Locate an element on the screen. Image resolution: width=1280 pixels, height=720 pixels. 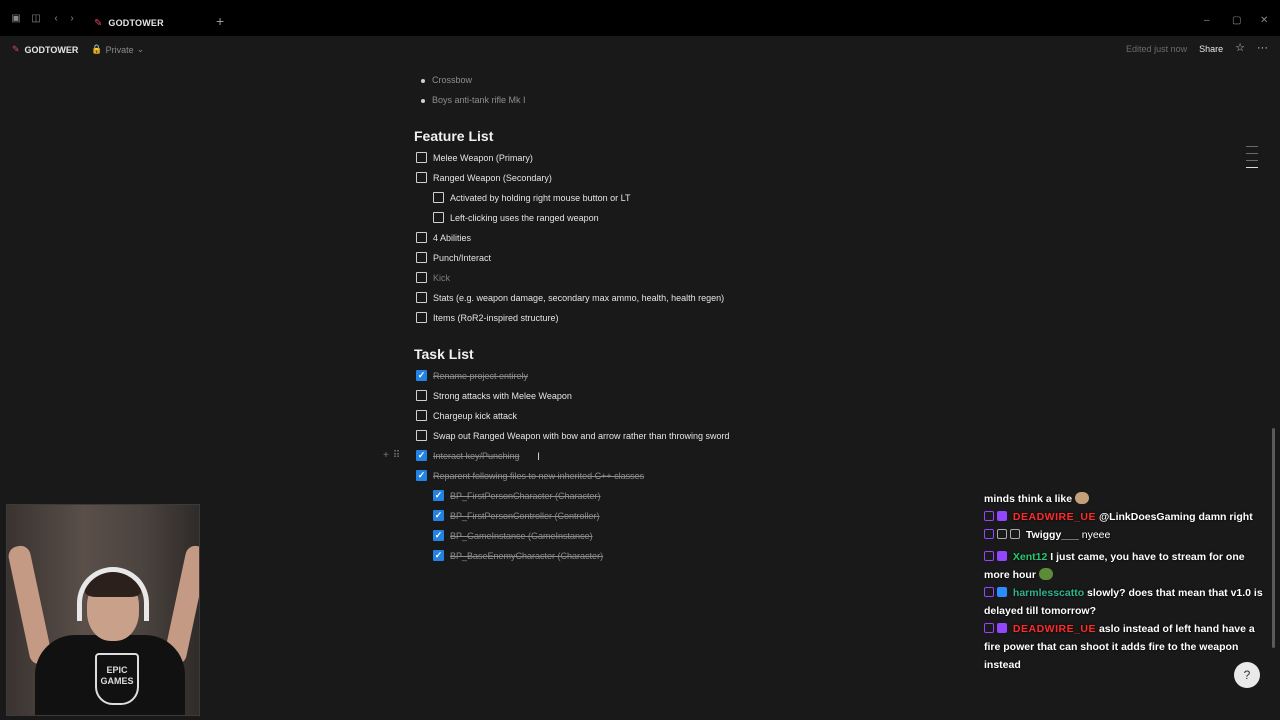
todo-item: BP_BaseEnemyCharacter (Character) is located at coordinates (518, 555).